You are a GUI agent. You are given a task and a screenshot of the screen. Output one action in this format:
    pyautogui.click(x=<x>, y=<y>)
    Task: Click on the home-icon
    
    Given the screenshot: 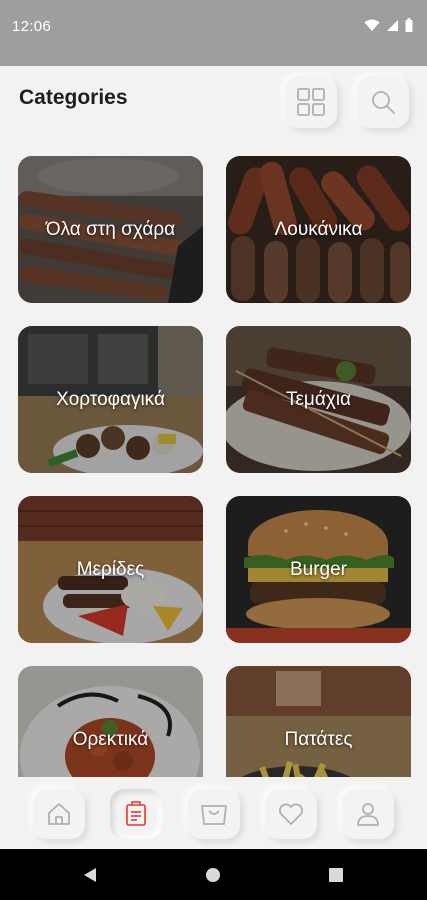 What is the action you would take?
    pyautogui.click(x=59, y=814)
    